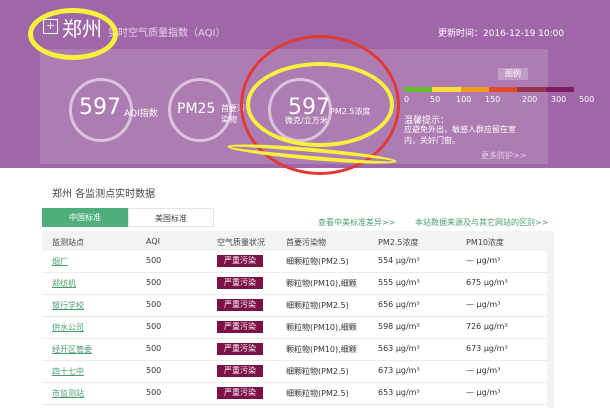 This screenshot has height=408, width=610. Describe the element at coordinates (306, 120) in the screenshot. I see `pm25-unit: 微克/立方米` at that location.